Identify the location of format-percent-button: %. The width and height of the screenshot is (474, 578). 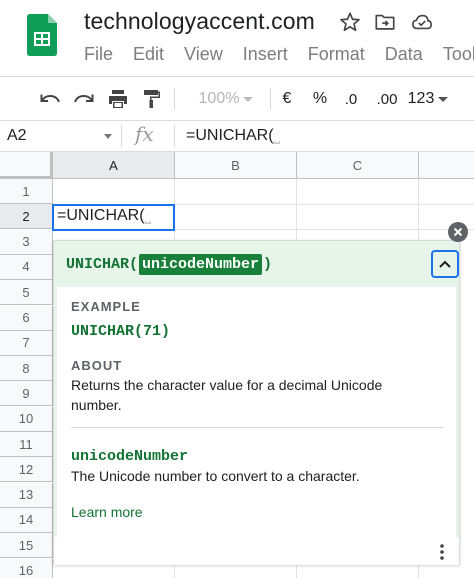
(320, 99).